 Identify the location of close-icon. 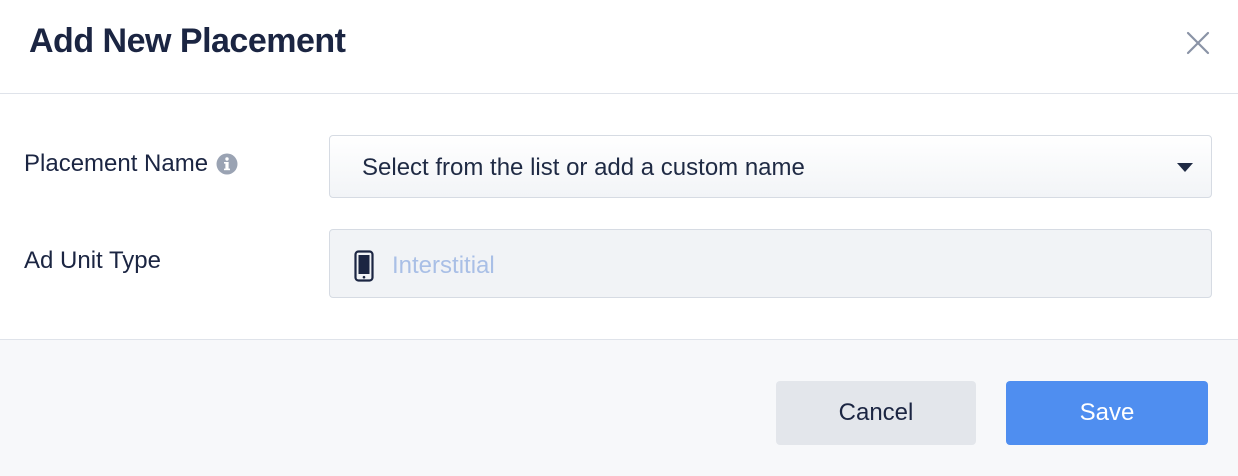
(1198, 43).